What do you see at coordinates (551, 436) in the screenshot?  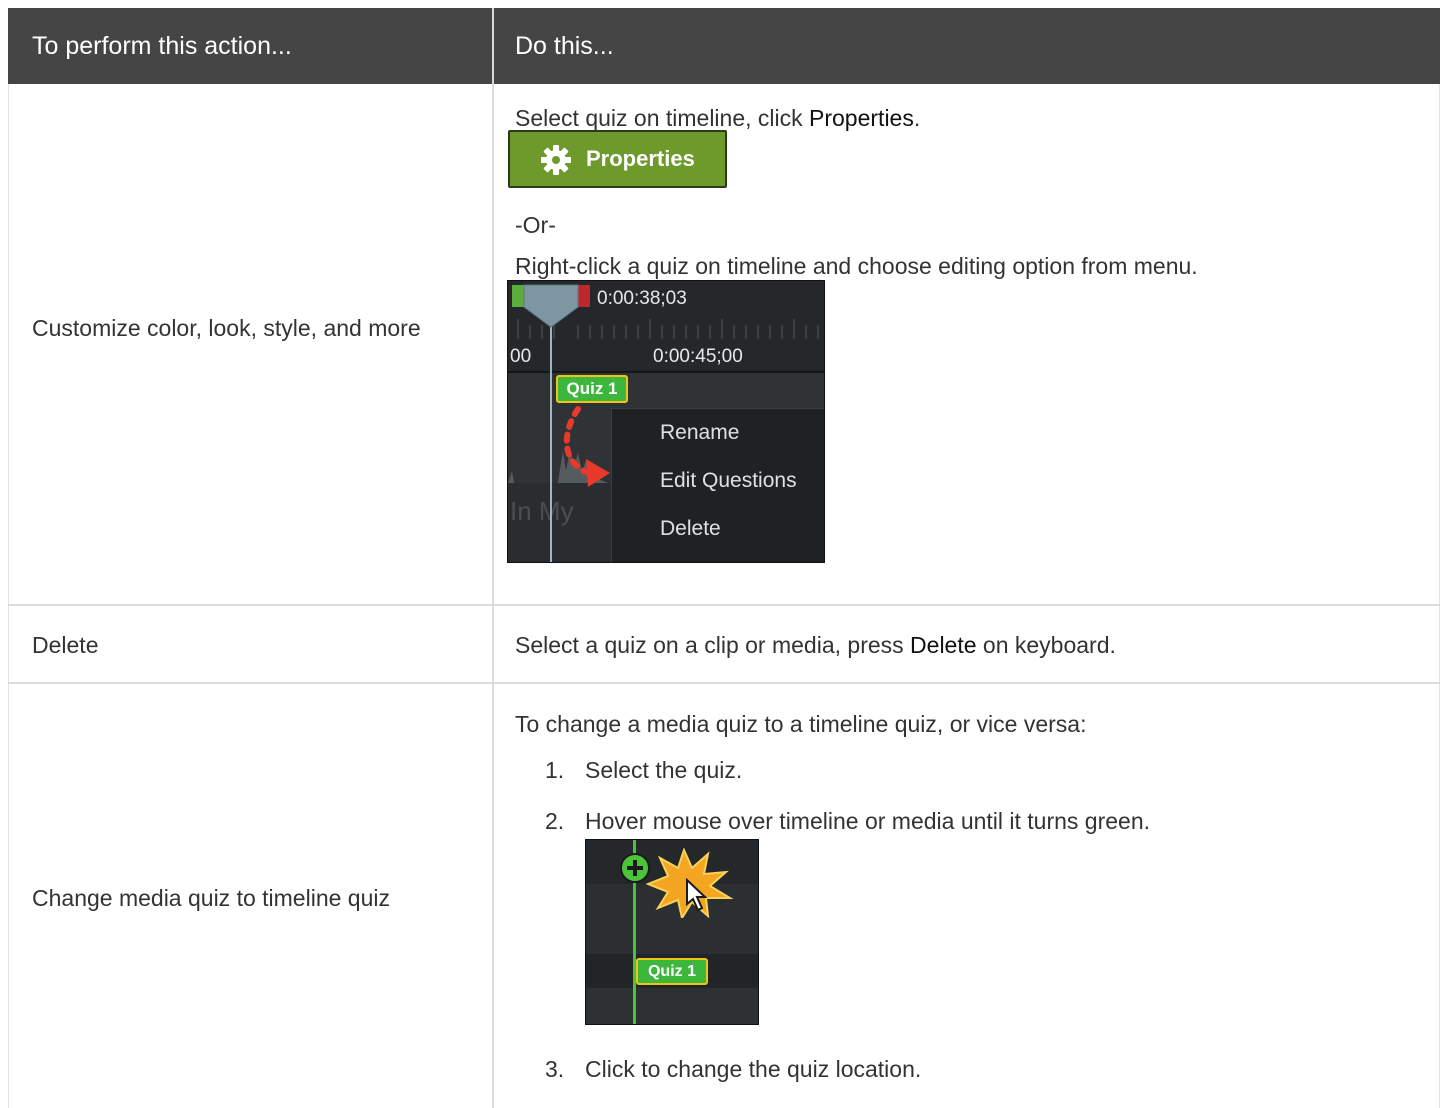 I see `playhead-line` at bounding box center [551, 436].